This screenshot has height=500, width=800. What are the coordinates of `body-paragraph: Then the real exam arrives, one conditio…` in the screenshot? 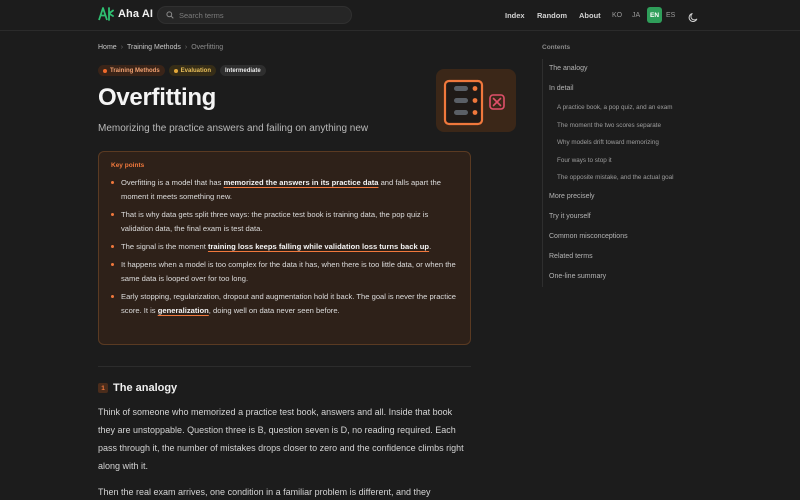 It's located at (264, 492).